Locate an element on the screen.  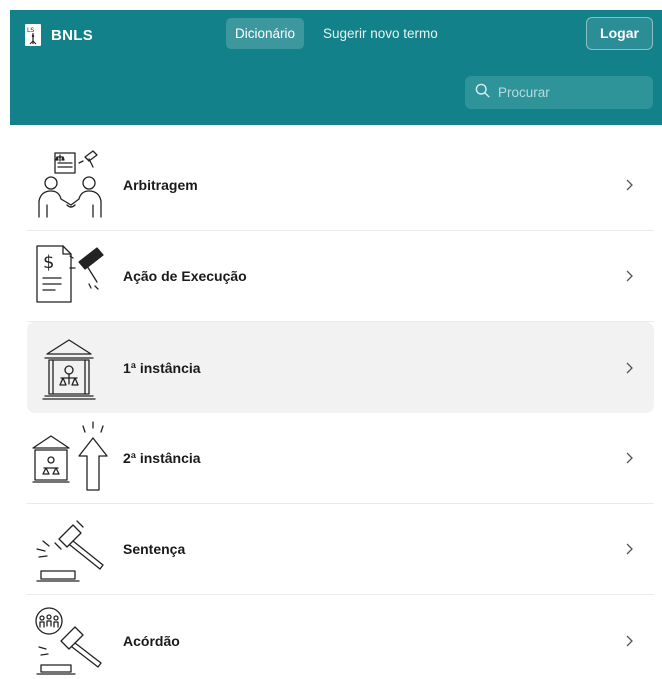
list-item-label: Arbitragem is located at coordinates (160, 185).